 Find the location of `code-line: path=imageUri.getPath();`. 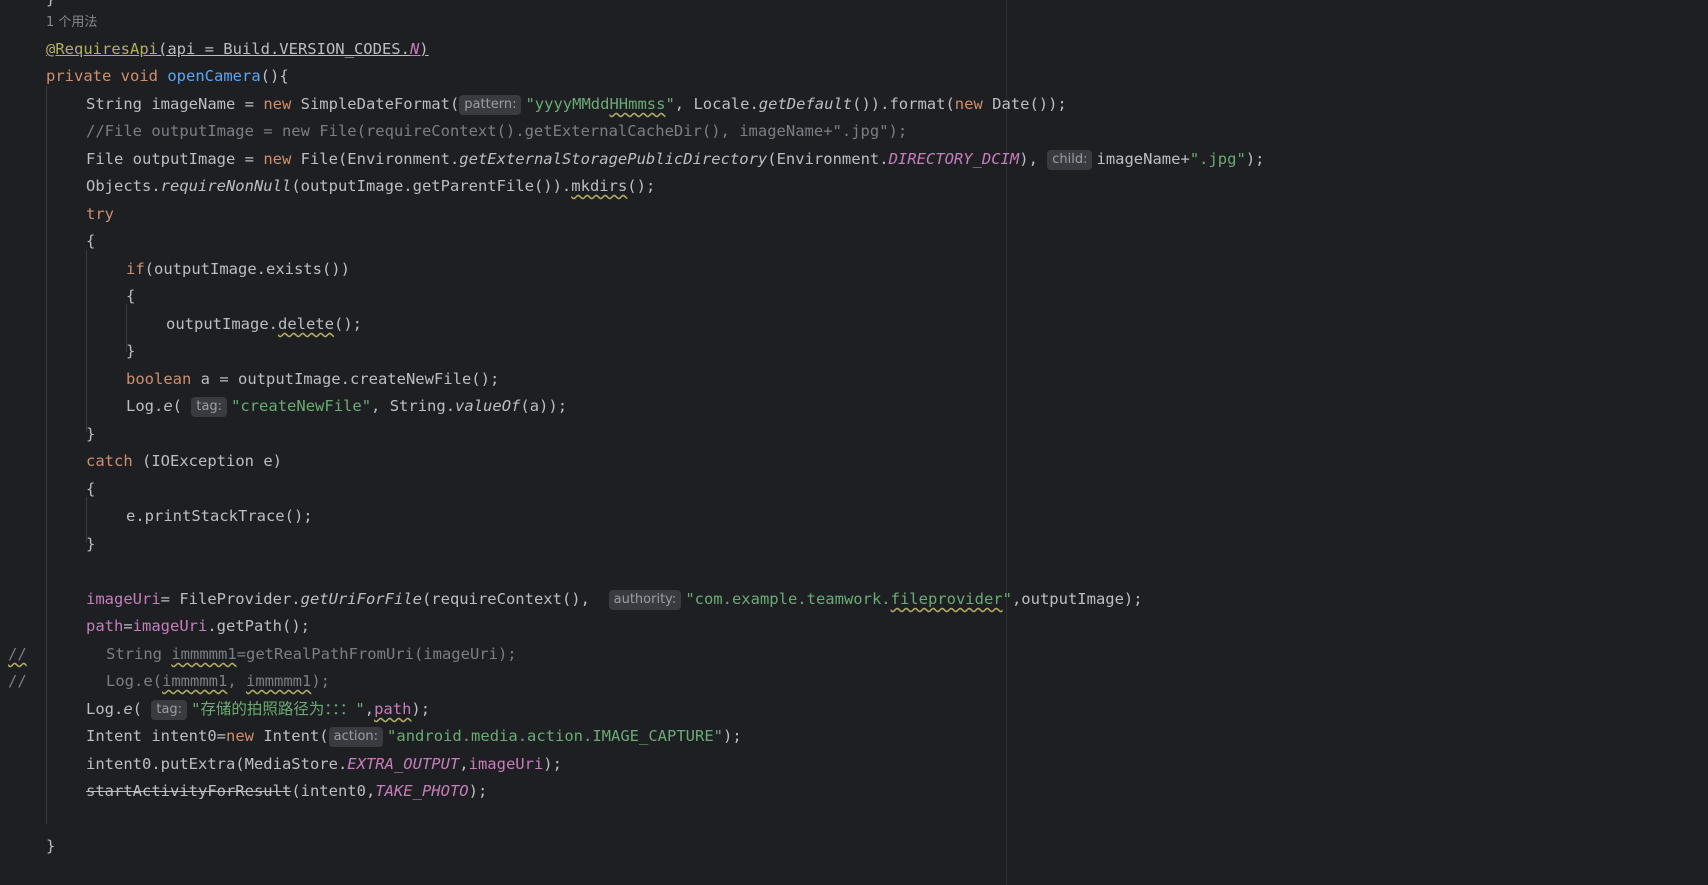

code-line: path=imageUri.getPath(); is located at coordinates (198, 626).